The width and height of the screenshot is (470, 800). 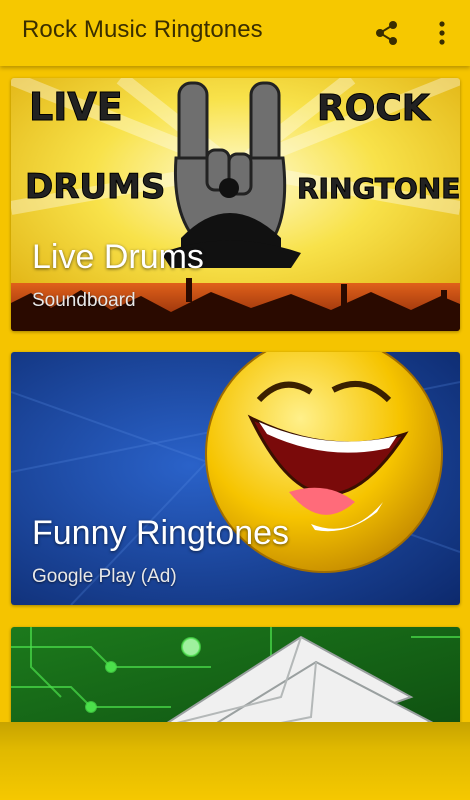 What do you see at coordinates (142, 29) in the screenshot?
I see `app-title: Rock Music Ringtones` at bounding box center [142, 29].